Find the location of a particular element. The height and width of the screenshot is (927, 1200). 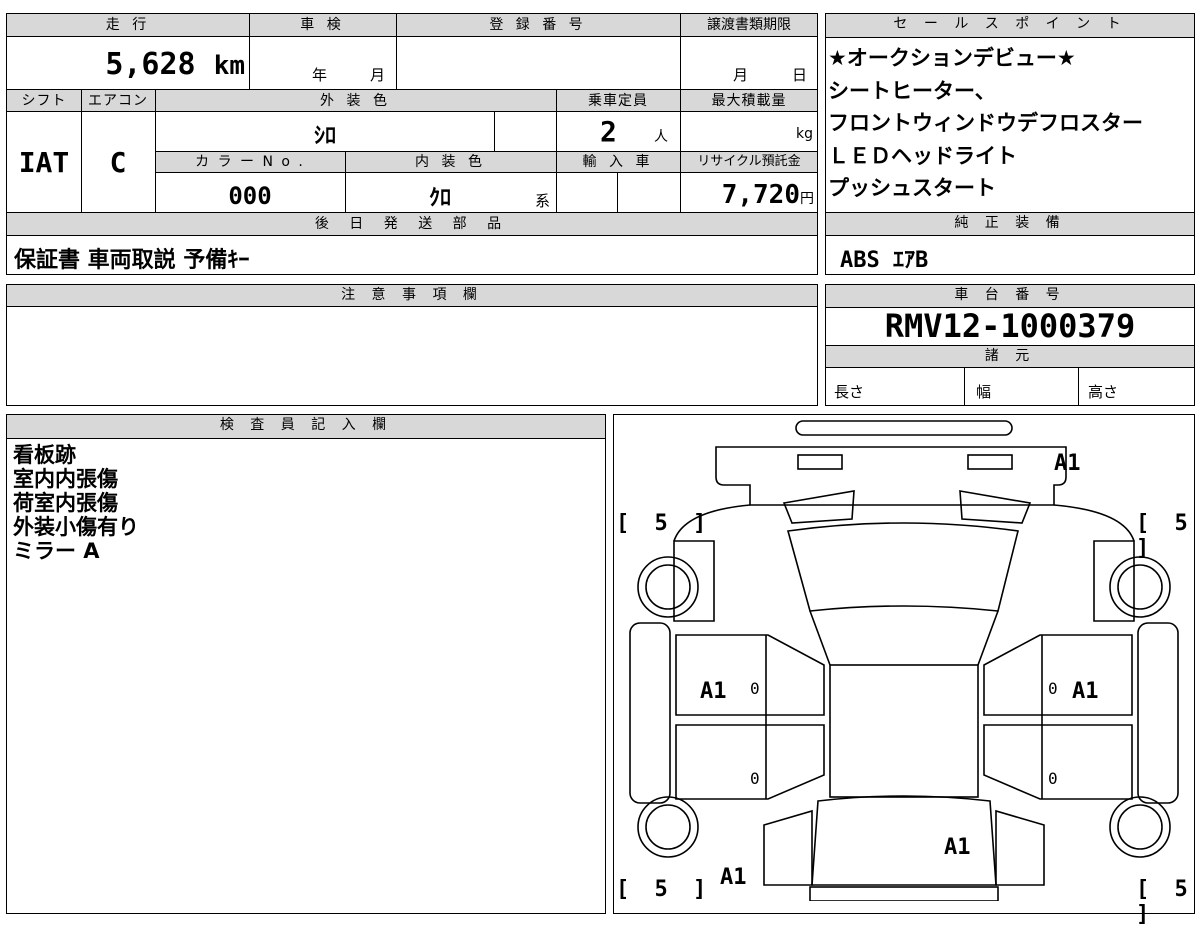

chassis-box: 車 台 番 号 RMV12-1000379 諸 元 長さ 幅 高さ is located at coordinates (1010, 345).